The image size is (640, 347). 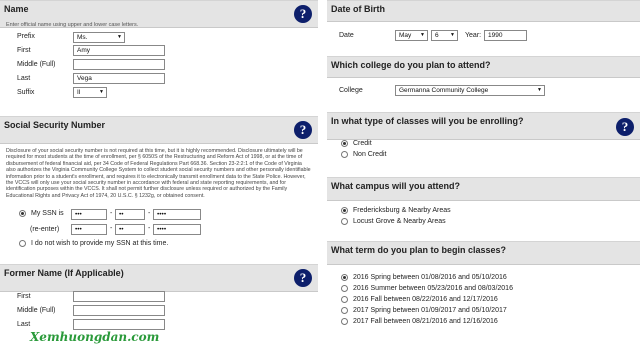 I want to click on former-first-label: First, so click(x=24, y=296).